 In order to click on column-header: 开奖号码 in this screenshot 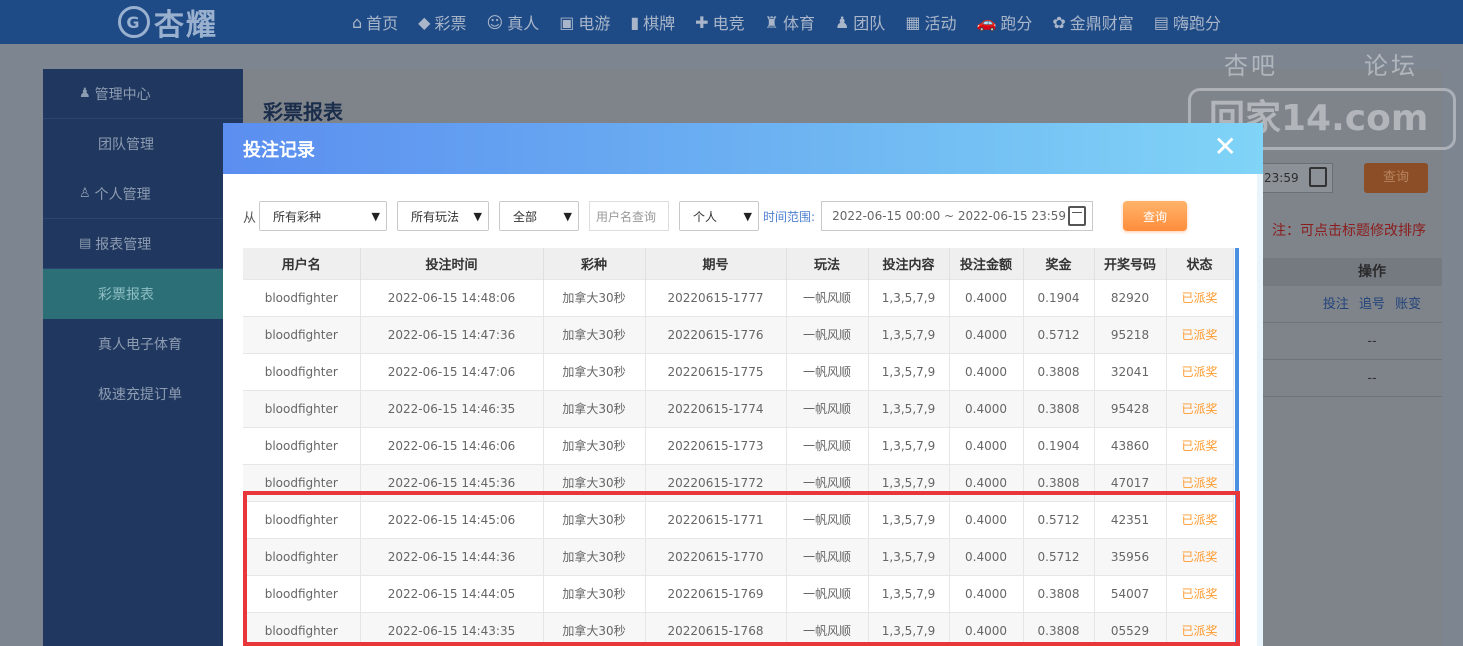, I will do `click(1130, 263)`.